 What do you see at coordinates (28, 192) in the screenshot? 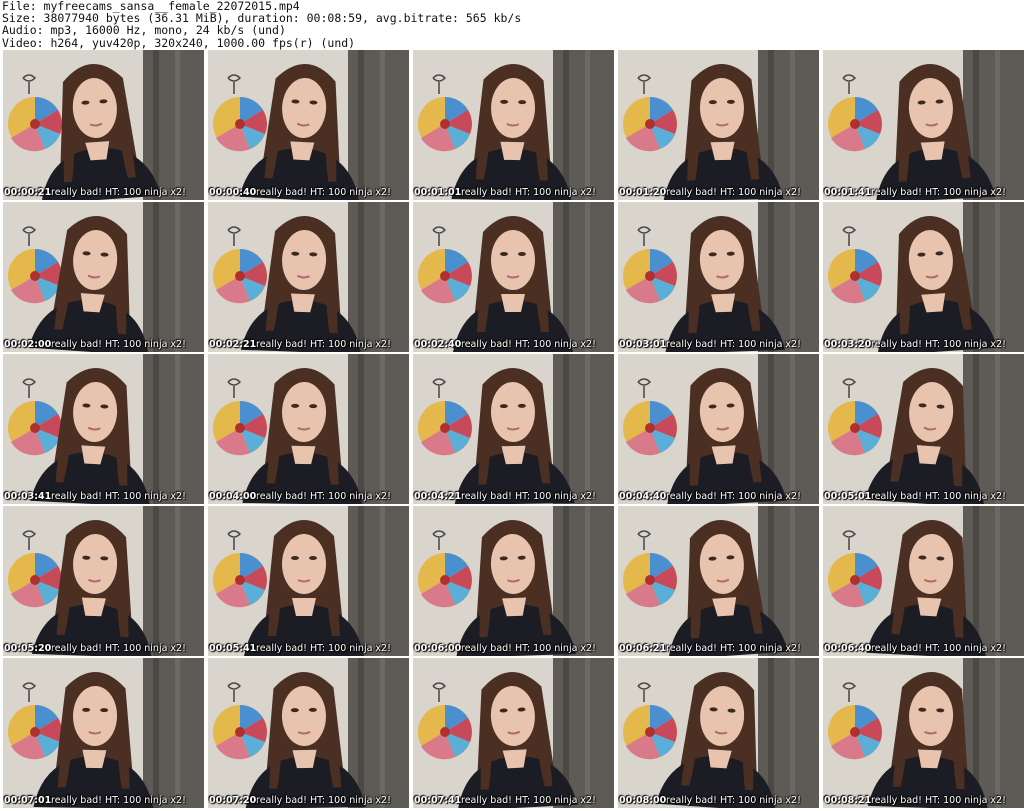
I see `timestamp-label: 00:00:21` at bounding box center [28, 192].